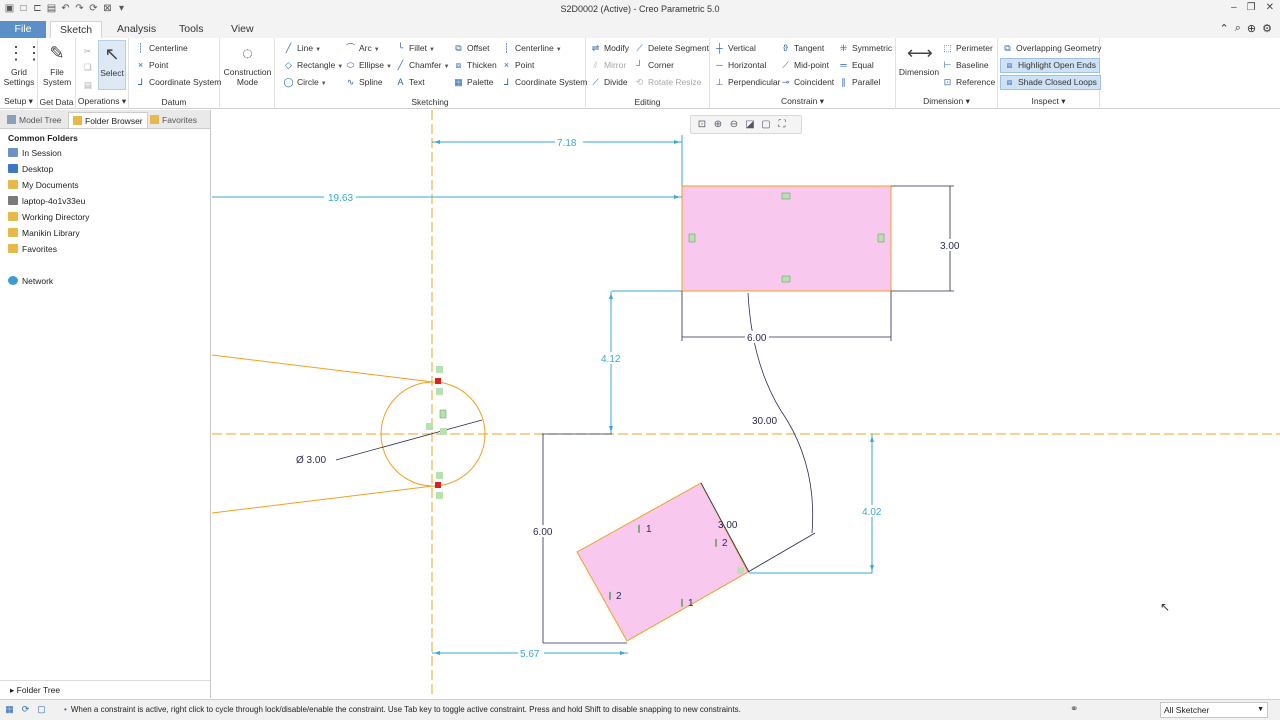 The width and height of the screenshot is (1280, 720). I want to click on selection-filter-dropdown: All Sketcher ▼, so click(1214, 710).